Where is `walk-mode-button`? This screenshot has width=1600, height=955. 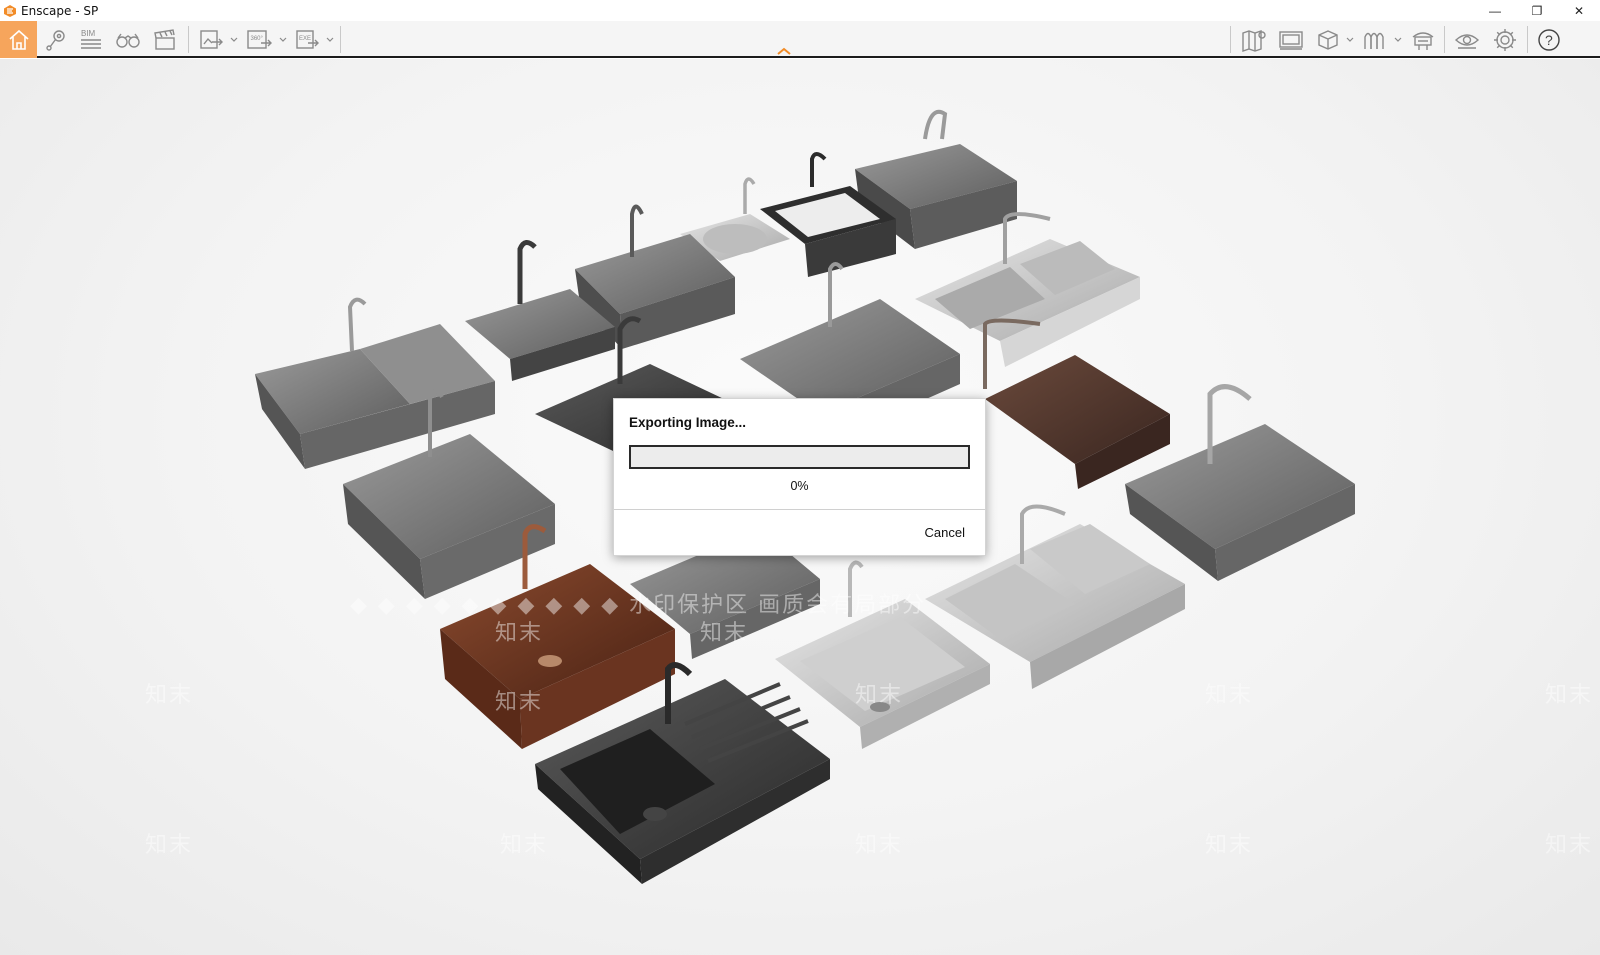 walk-mode-button is located at coordinates (128, 39).